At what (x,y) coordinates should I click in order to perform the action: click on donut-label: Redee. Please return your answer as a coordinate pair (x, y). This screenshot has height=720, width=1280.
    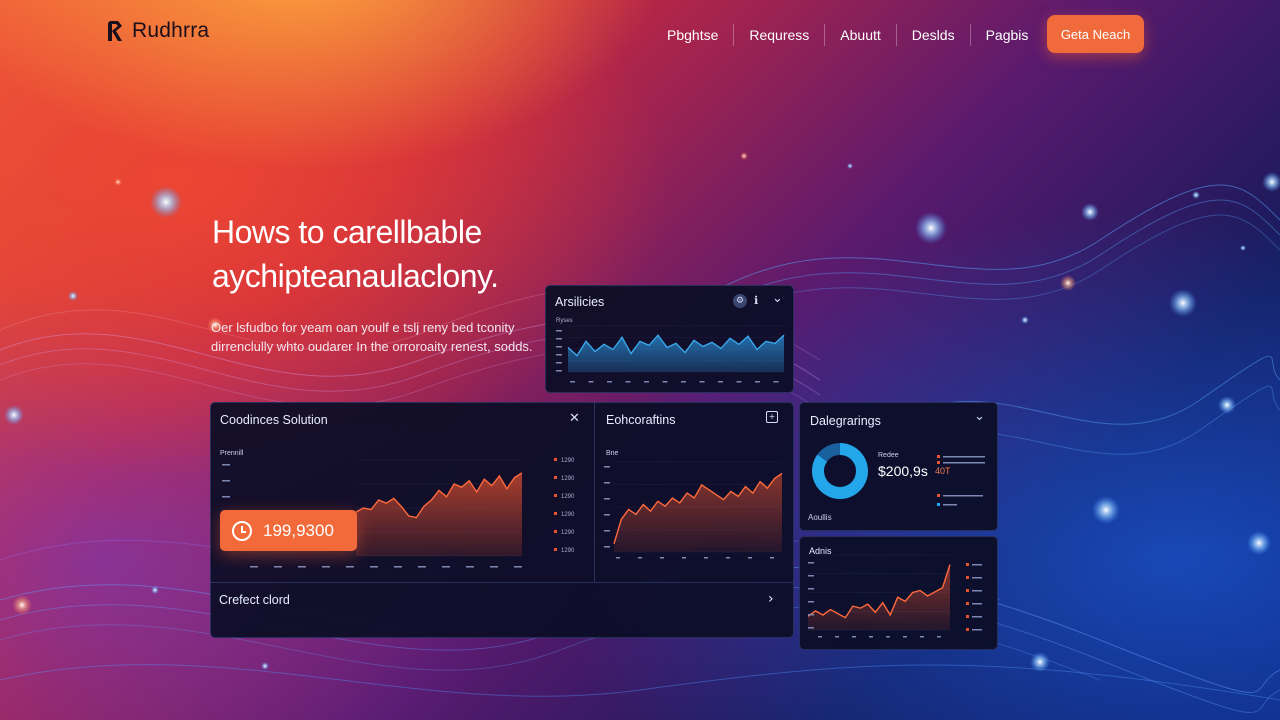
    Looking at the image, I should click on (888, 455).